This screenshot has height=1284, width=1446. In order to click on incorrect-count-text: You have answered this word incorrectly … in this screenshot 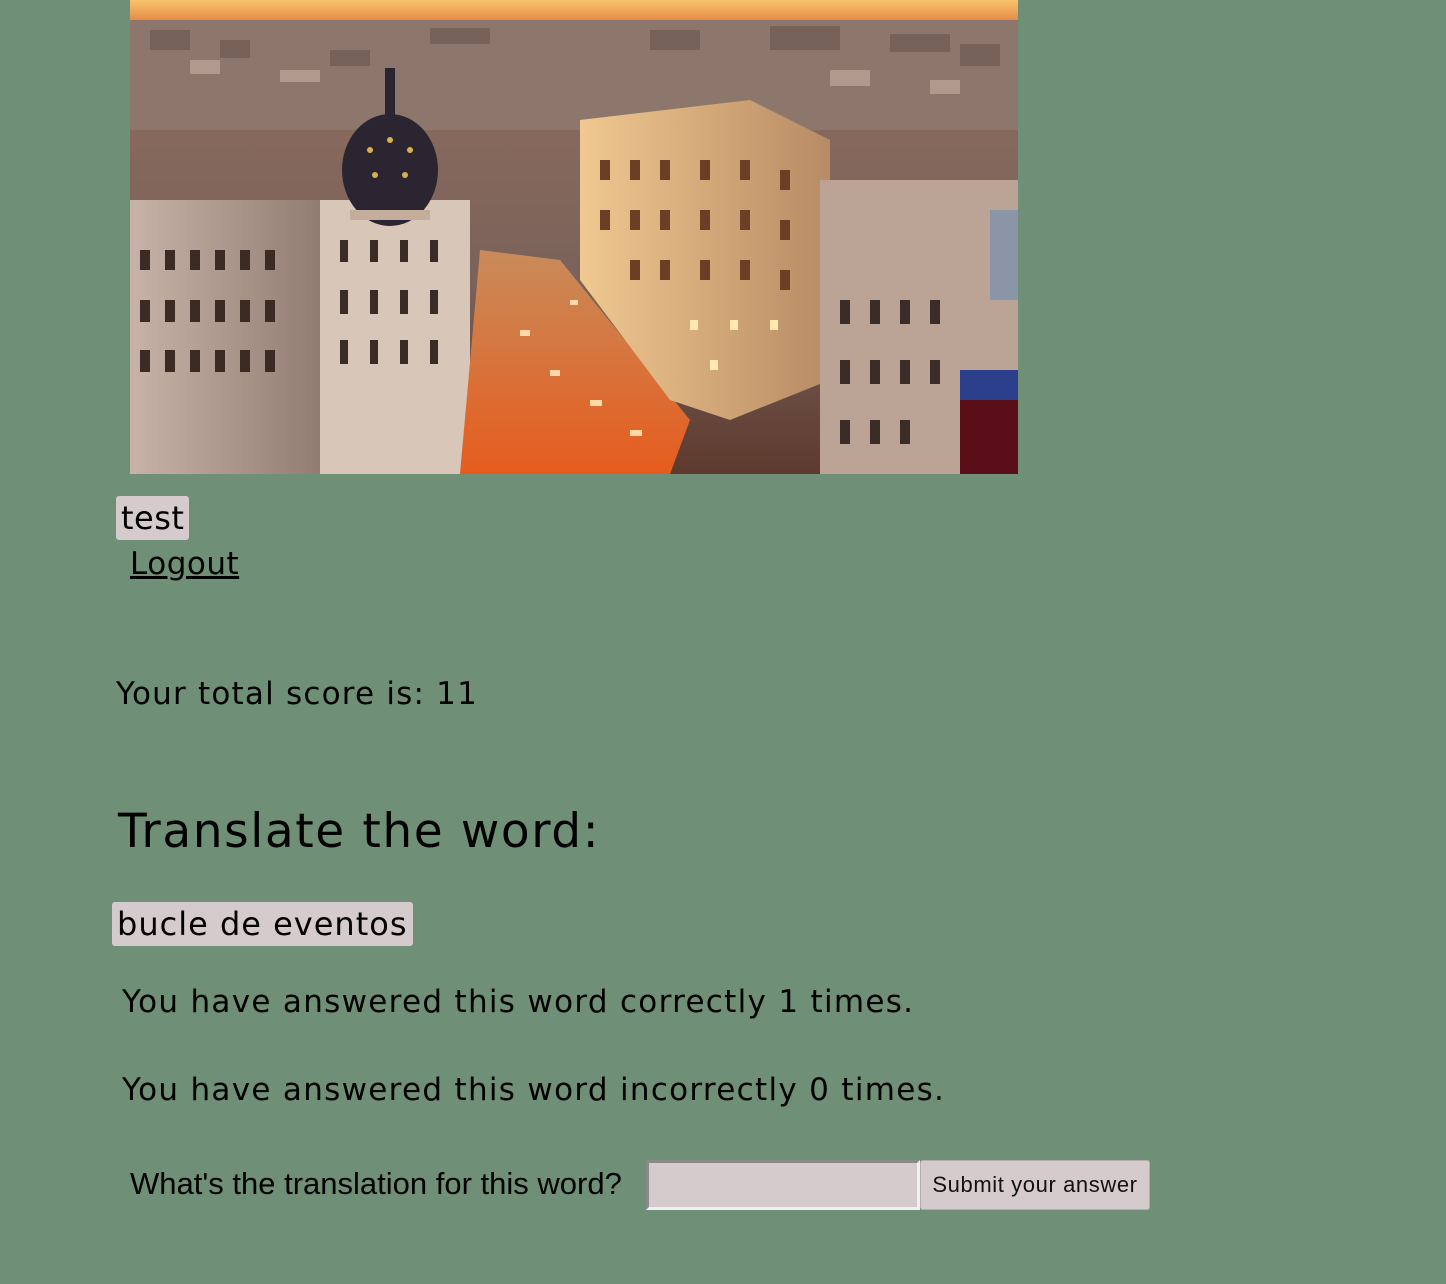, I will do `click(534, 1090)`.